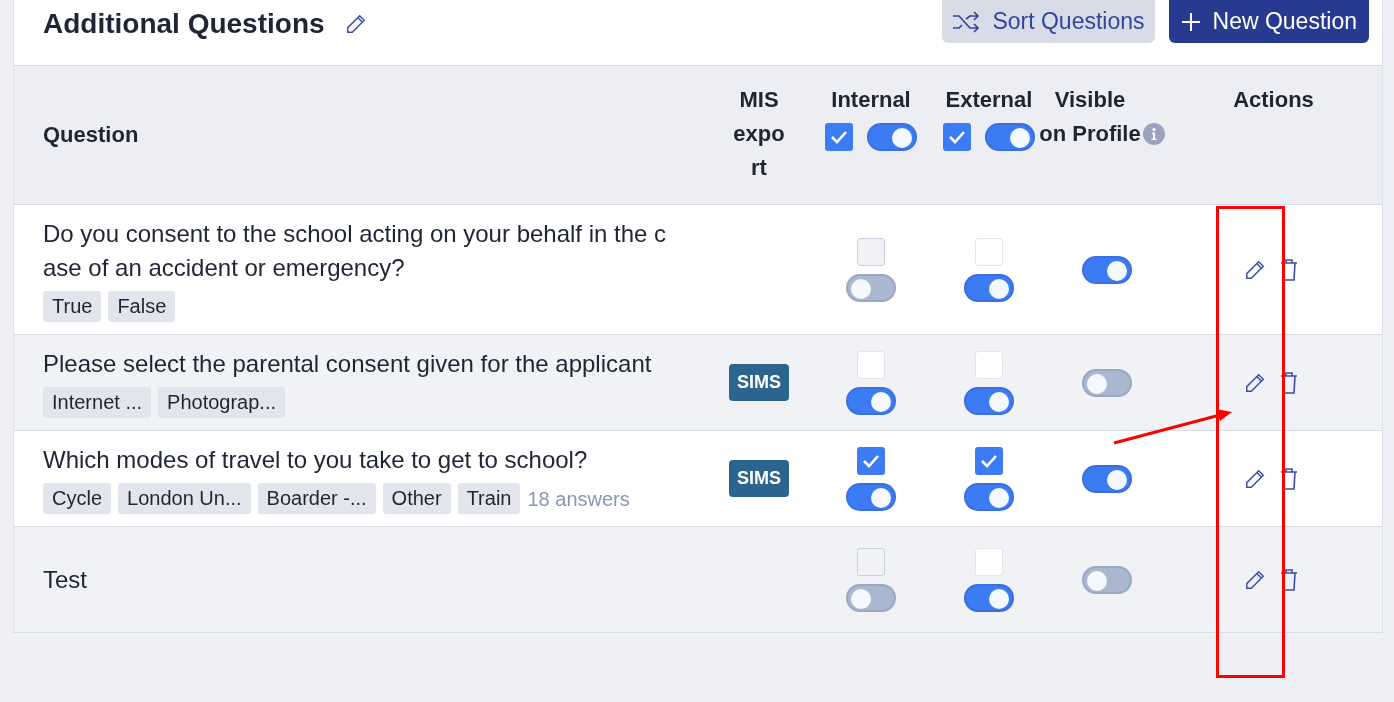 The width and height of the screenshot is (1394, 702). Describe the element at coordinates (1048, 21) in the screenshot. I see `sort-questions-button: Sort Questions` at that location.